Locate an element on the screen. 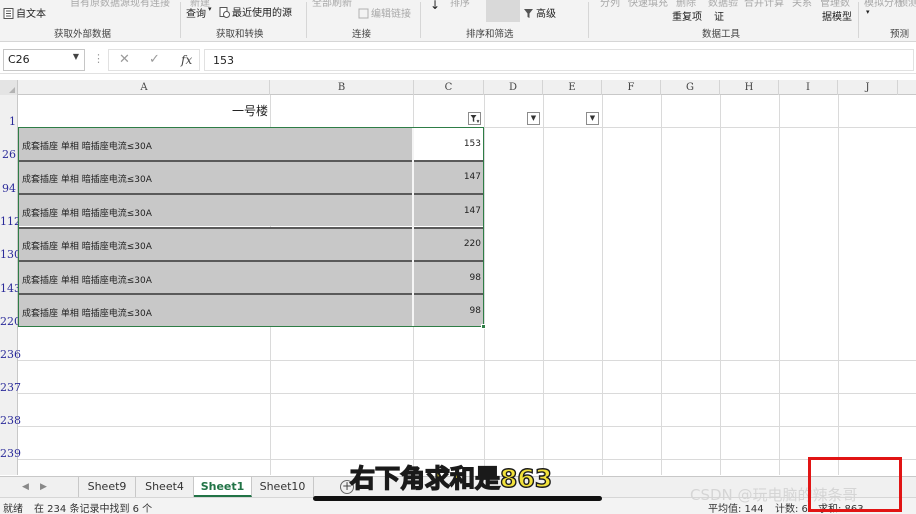 The image size is (916, 514). advanced-filter-label: 高级 is located at coordinates (546, 14).